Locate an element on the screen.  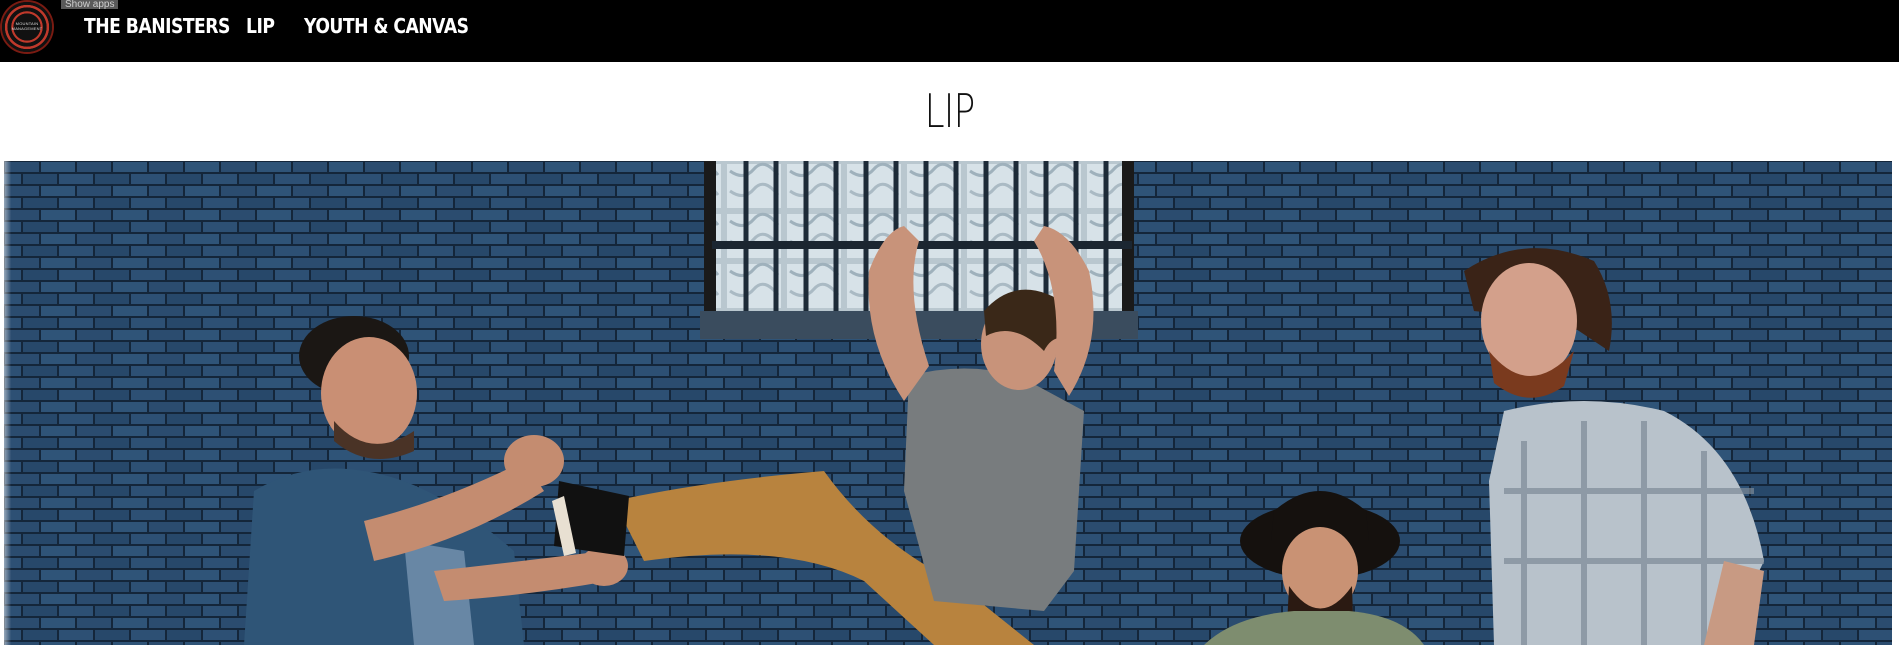
mountain-management-logo: MOUNTAIN MANAGEMENT is located at coordinates (27, 27).